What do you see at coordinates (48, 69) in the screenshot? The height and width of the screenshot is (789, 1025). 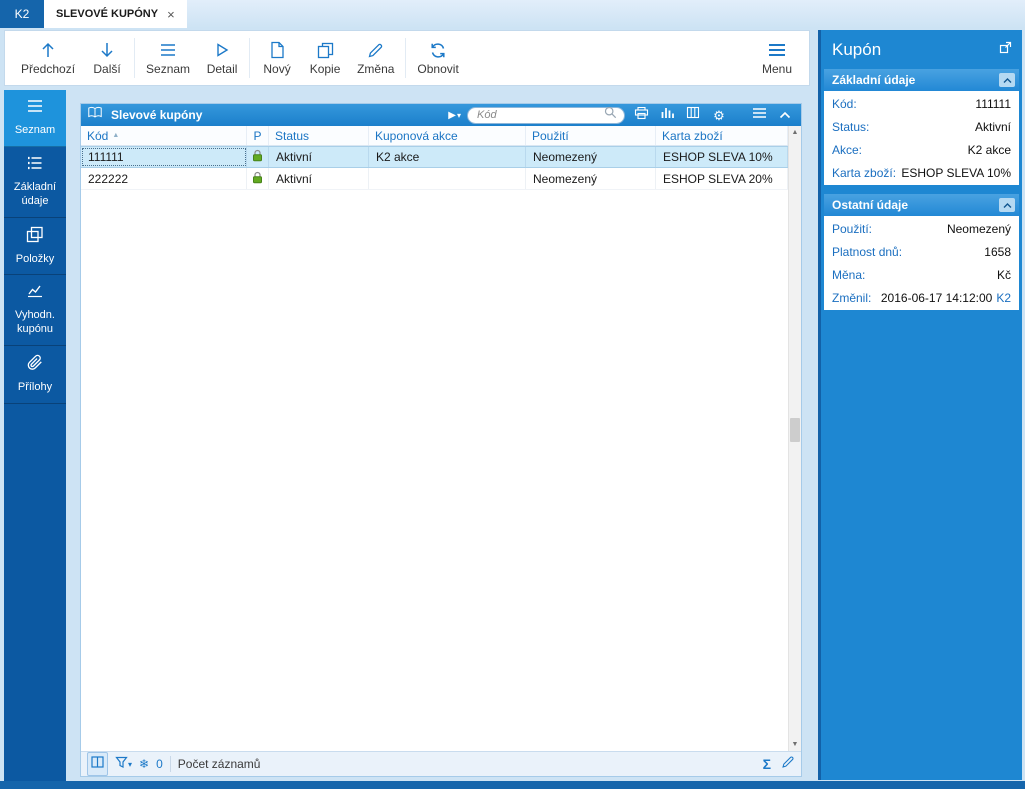 I see `previous-button-label: Předchozí` at bounding box center [48, 69].